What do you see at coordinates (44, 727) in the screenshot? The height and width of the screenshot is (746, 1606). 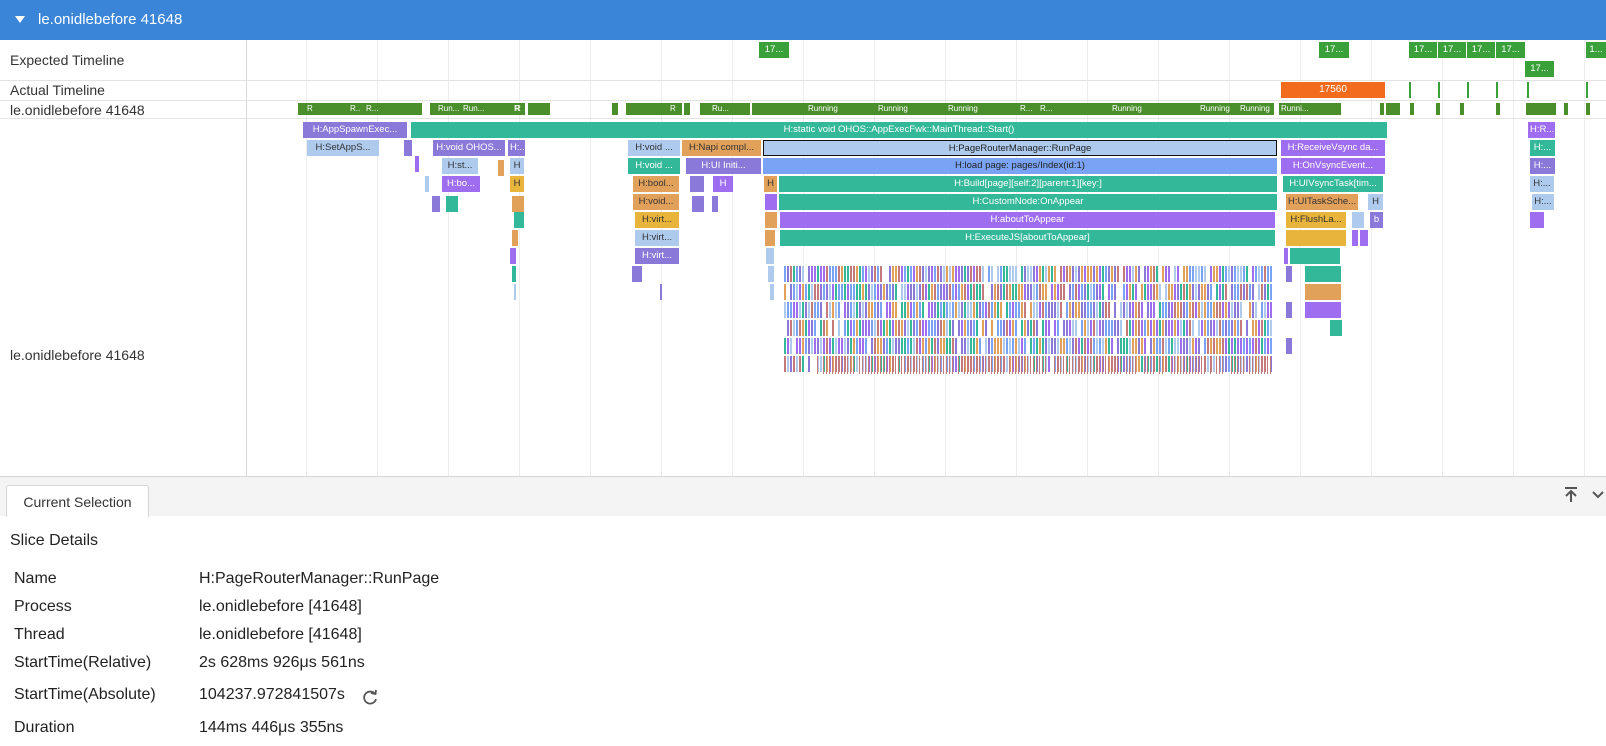 I see `detail-key: Duration` at bounding box center [44, 727].